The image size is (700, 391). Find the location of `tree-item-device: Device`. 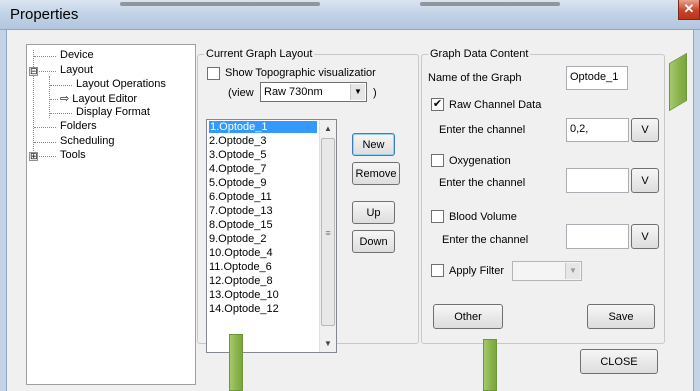

tree-item-device: Device is located at coordinates (77, 55).